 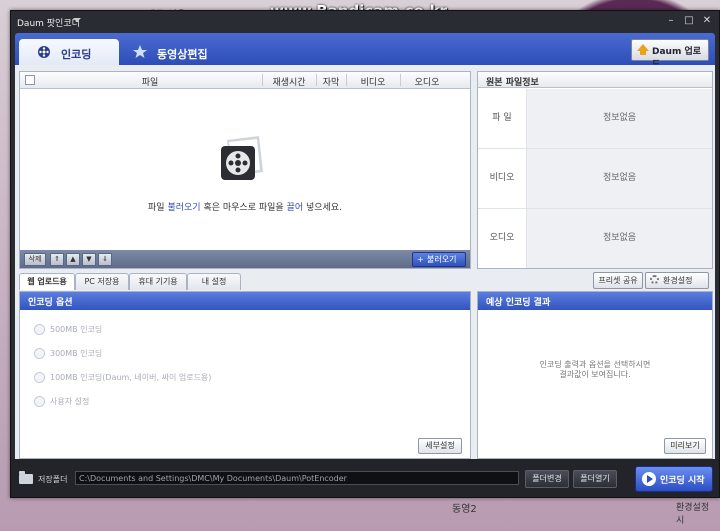 I want to click on option-custom-label: 사용자 설정, so click(x=70, y=401).